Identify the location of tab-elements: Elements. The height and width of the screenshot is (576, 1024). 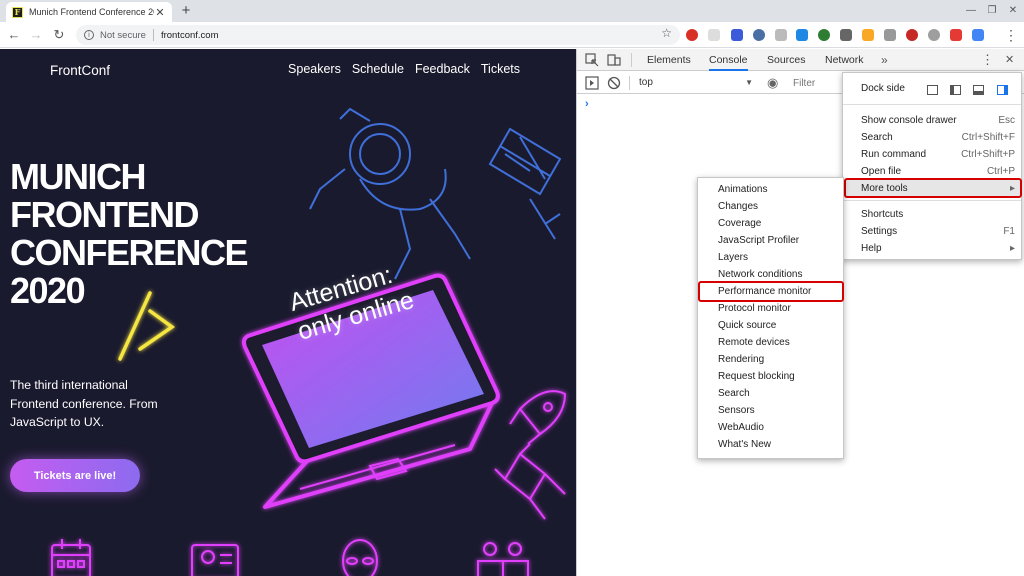
(669, 60).